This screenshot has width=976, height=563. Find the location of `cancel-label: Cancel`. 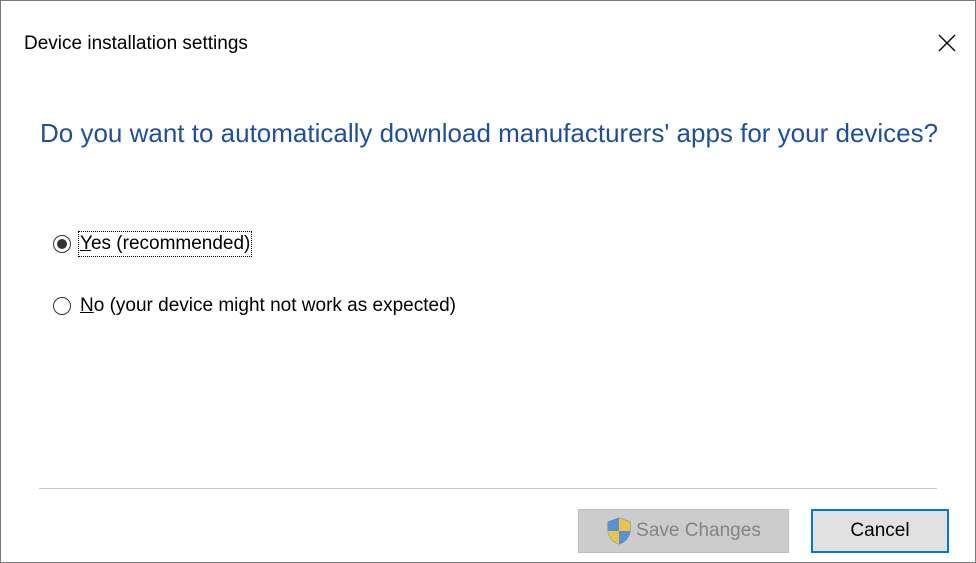

cancel-label: Cancel is located at coordinates (880, 530).